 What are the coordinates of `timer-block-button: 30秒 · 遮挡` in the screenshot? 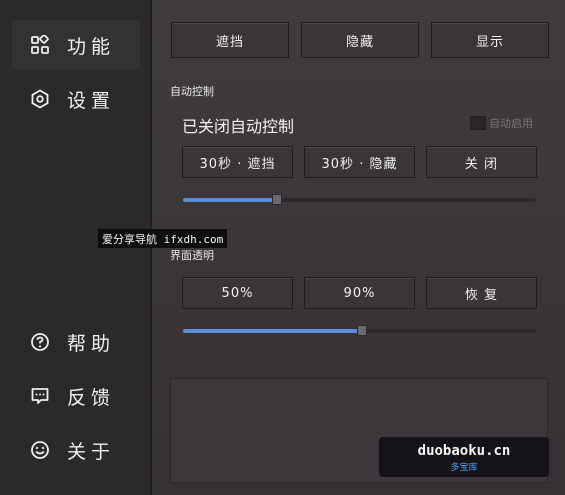 It's located at (237, 162).